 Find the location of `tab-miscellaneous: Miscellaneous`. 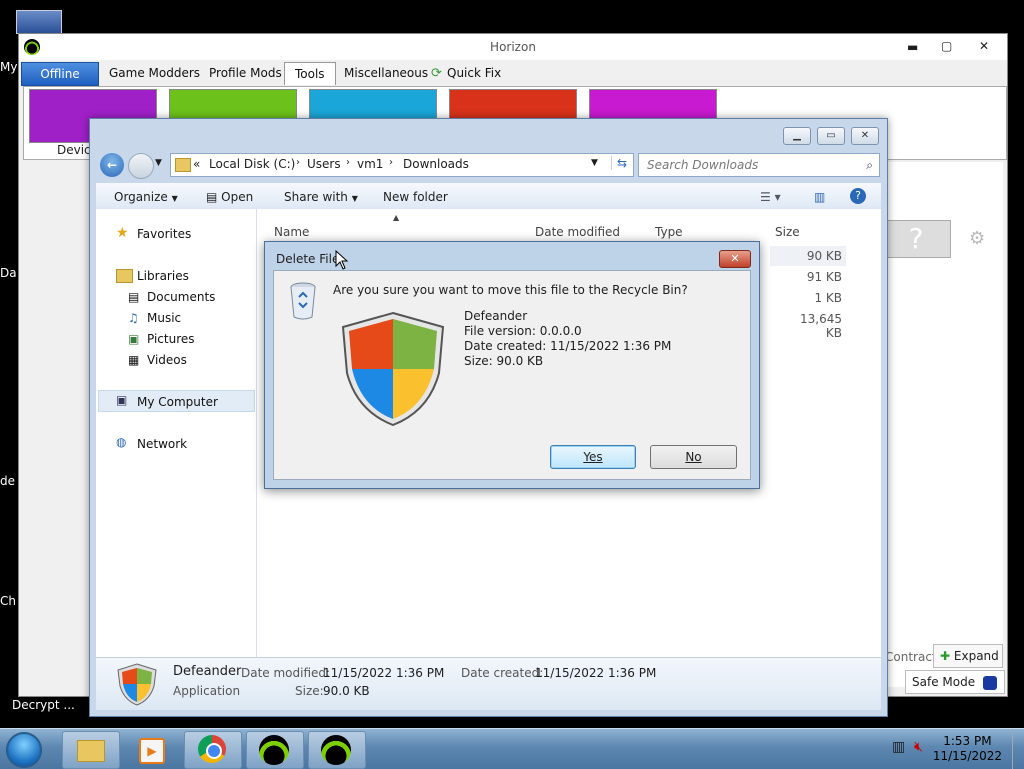

tab-miscellaneous: Miscellaneous is located at coordinates (386, 73).